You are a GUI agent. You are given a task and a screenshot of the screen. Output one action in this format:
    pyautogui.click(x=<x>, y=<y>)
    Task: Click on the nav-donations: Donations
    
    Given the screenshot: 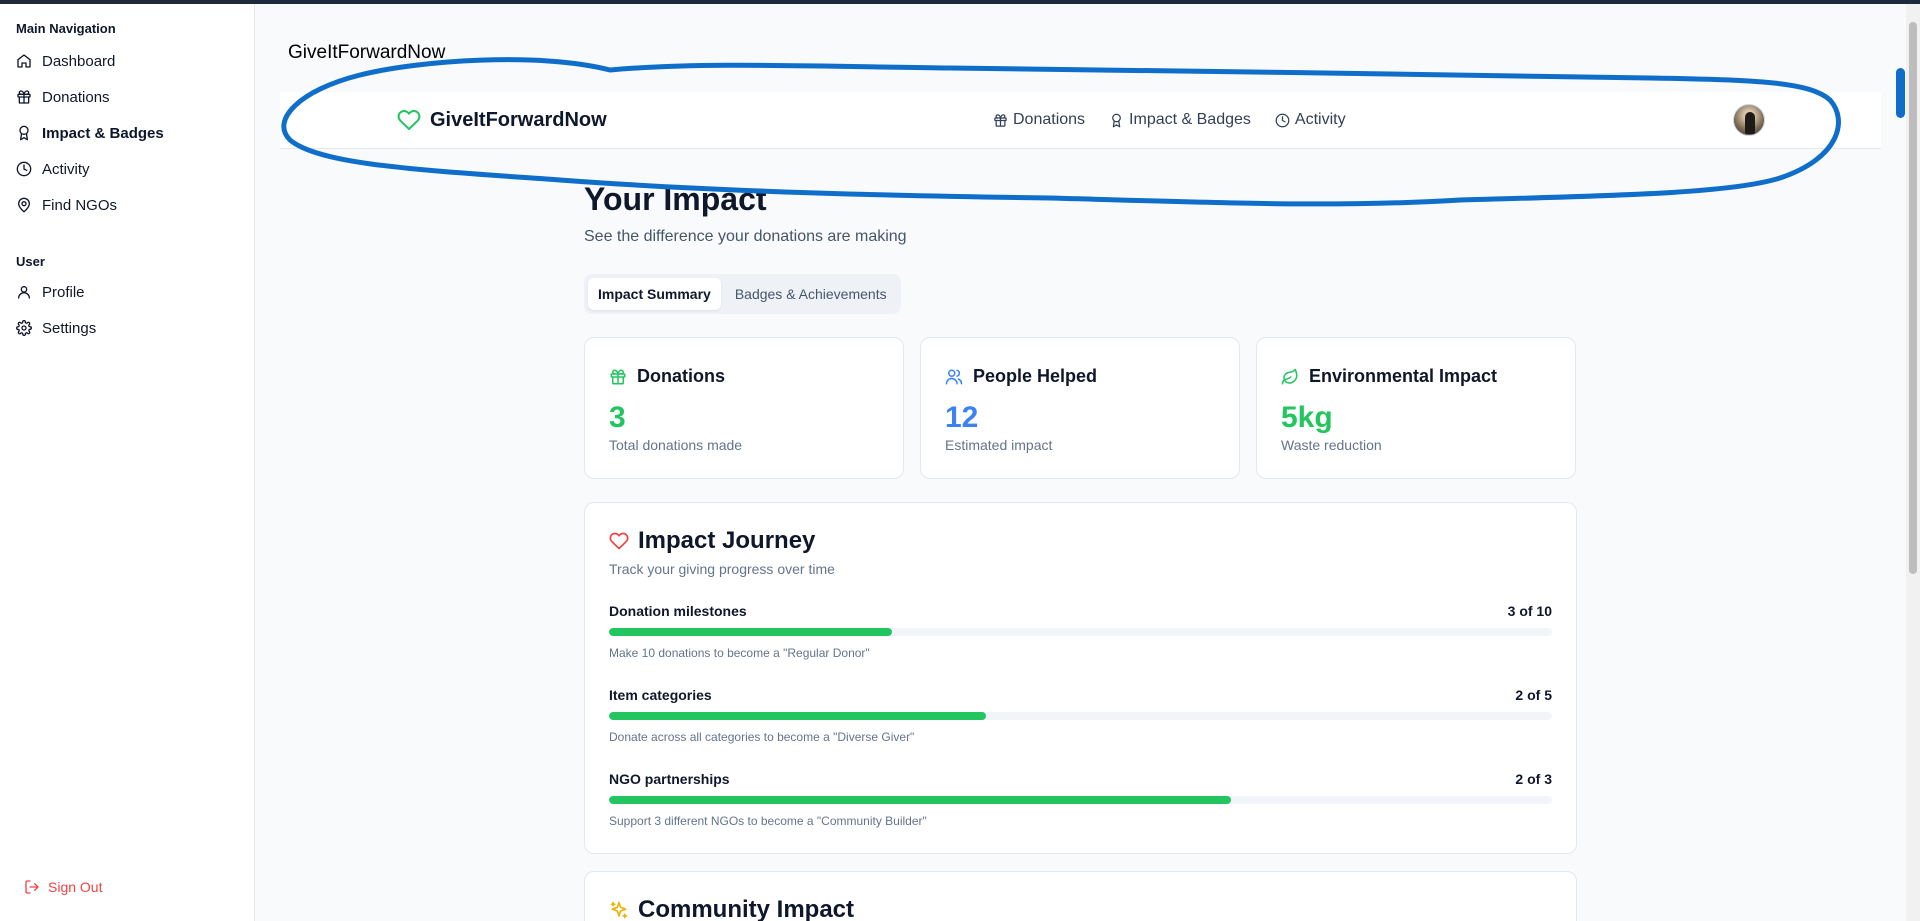 What is the action you would take?
    pyautogui.click(x=1039, y=120)
    